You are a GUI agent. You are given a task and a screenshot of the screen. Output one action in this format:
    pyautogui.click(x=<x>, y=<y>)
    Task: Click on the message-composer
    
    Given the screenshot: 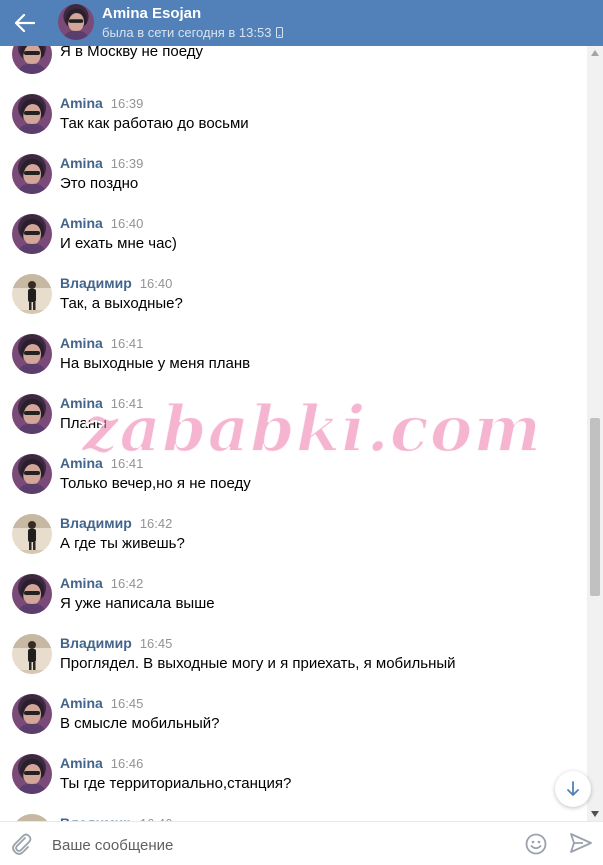 What is the action you would take?
    pyautogui.click(x=301, y=843)
    